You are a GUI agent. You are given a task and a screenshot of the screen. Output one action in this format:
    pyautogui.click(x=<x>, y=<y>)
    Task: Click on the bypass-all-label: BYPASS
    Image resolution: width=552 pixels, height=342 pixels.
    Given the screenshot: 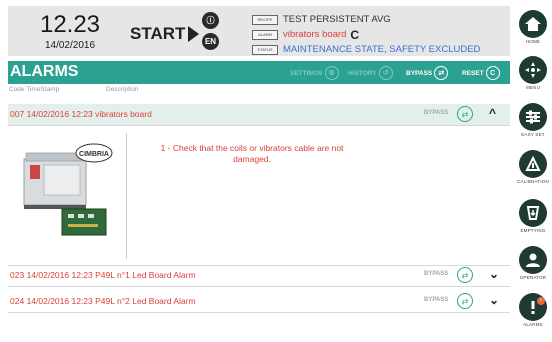 What is the action you would take?
    pyautogui.click(x=419, y=73)
    